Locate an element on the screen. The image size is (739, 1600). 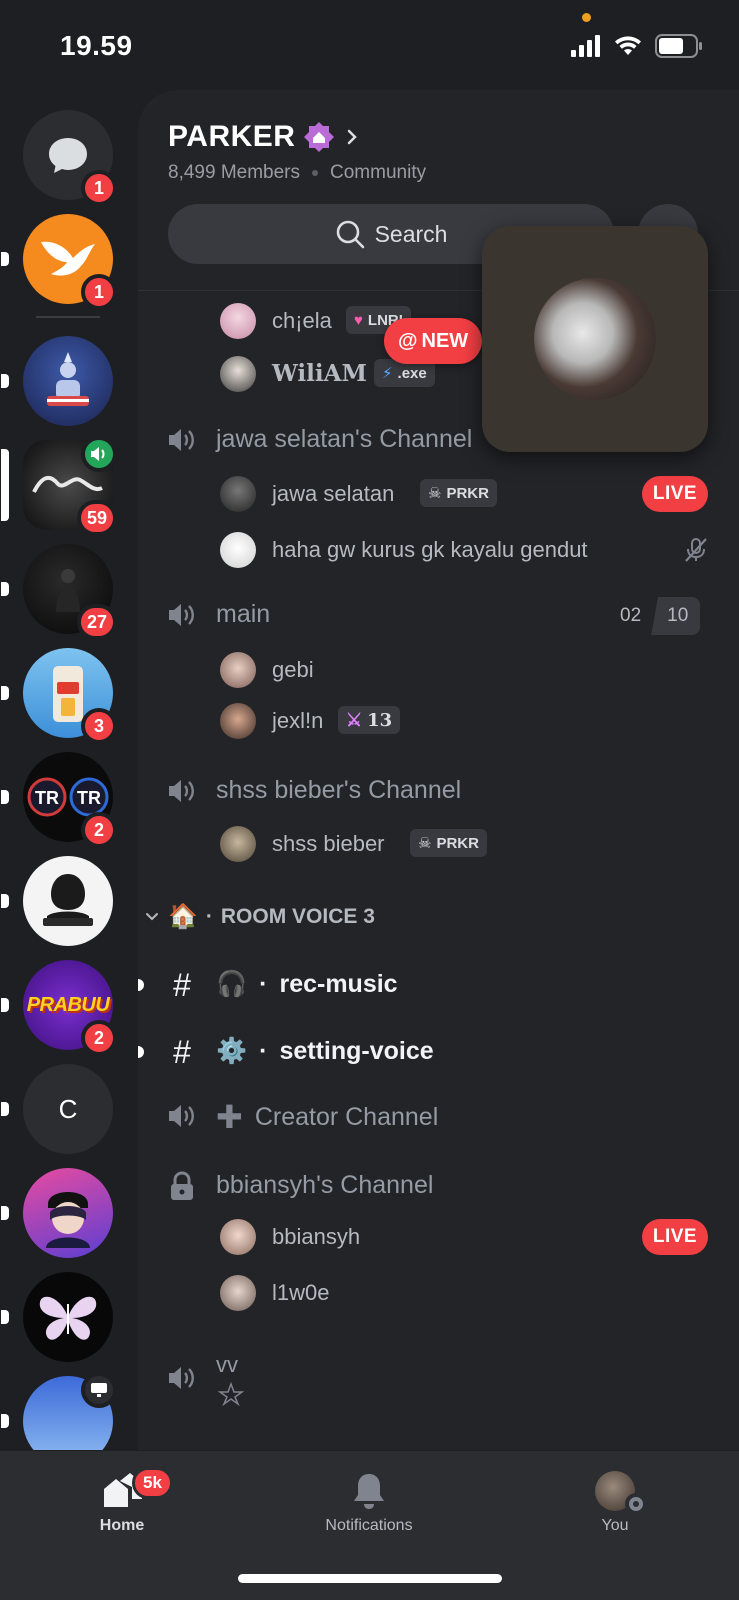
tab-you: You is located at coordinates (615, 1503).